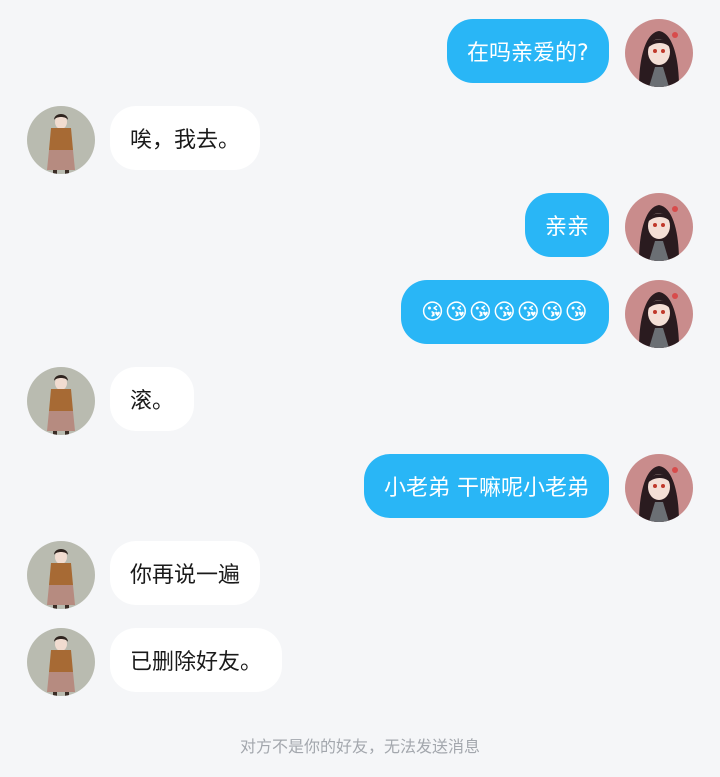  What do you see at coordinates (567, 225) in the screenshot?
I see `message-bubble: 亲亲` at bounding box center [567, 225].